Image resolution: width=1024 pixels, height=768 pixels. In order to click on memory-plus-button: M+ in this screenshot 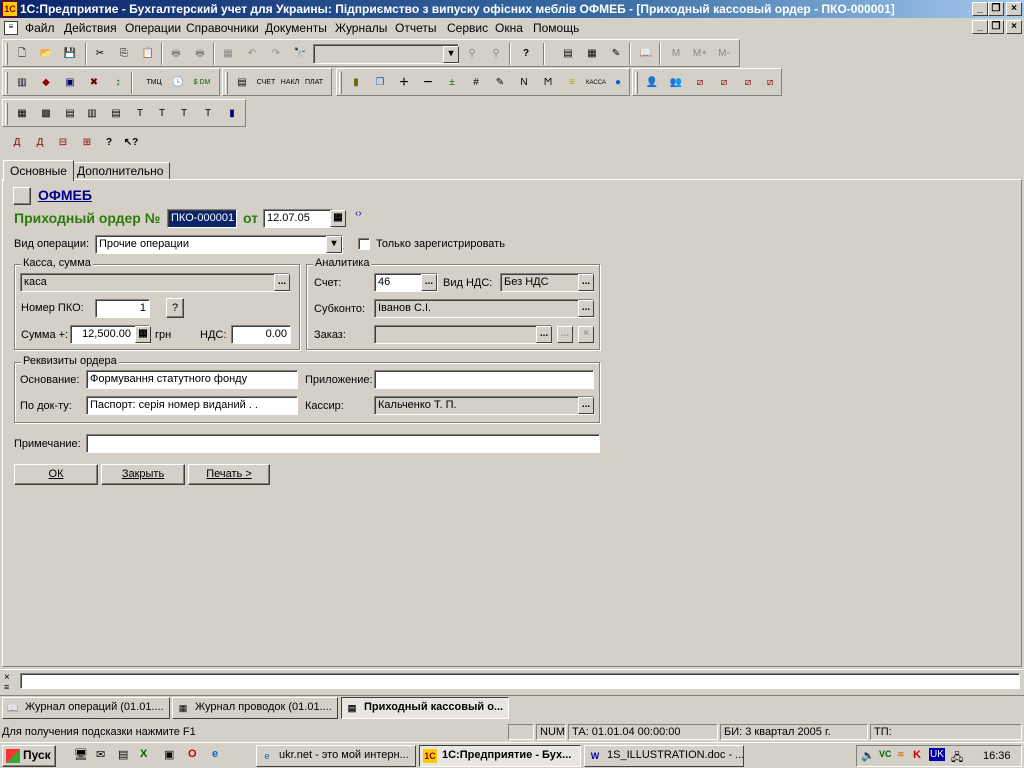, I will do `click(700, 54)`.